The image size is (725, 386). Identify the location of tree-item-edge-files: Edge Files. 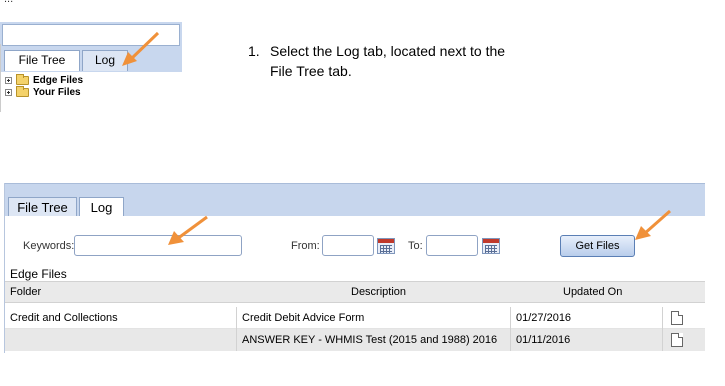
(44, 79).